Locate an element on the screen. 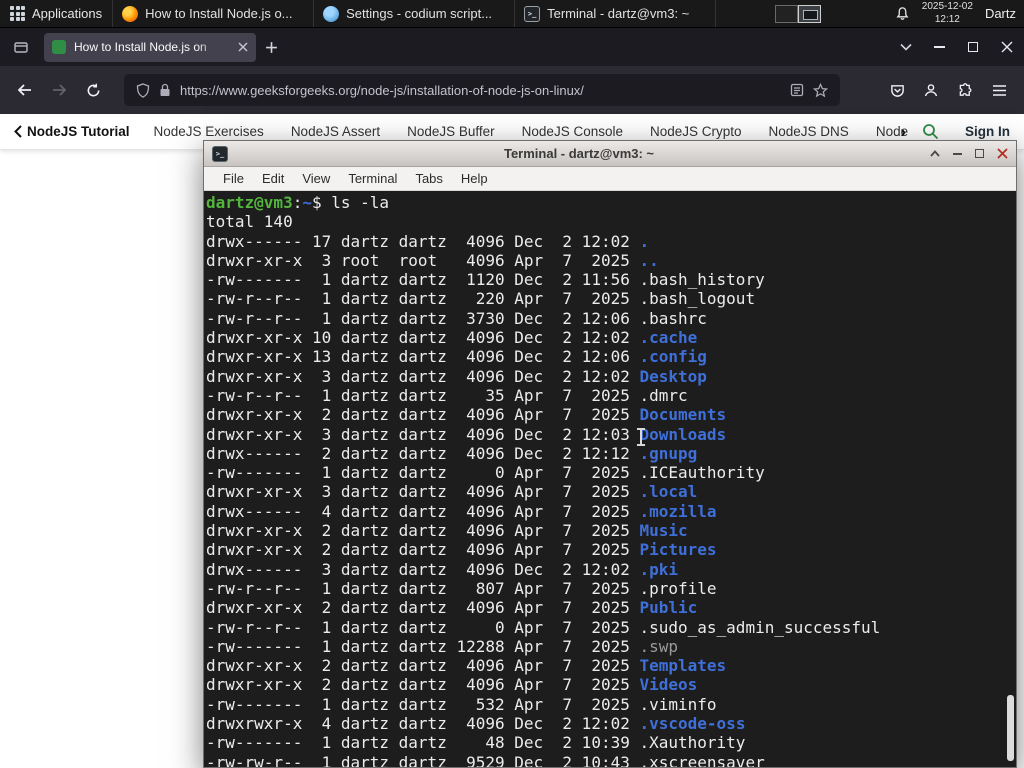  taskbar-window-button: >_ Terminal - dartz@vm3: ~ is located at coordinates (616, 13).